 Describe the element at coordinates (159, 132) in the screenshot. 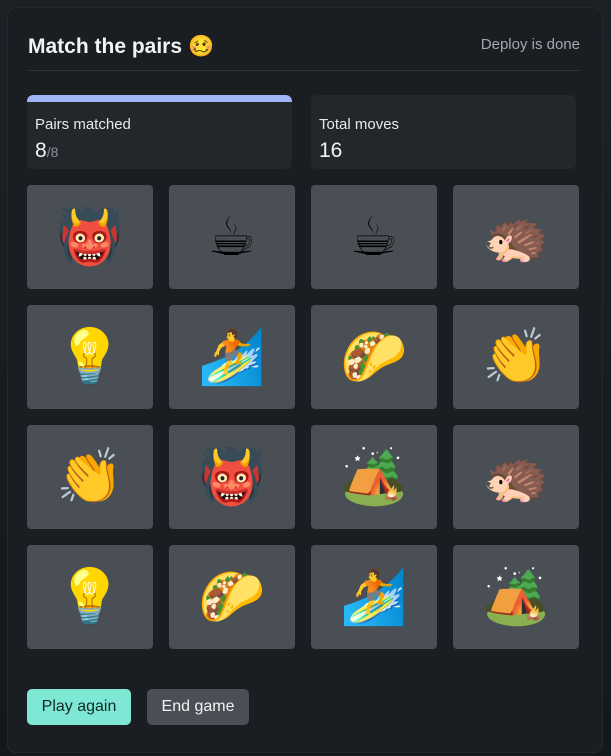

I see `pairs-matched-card: Pairs matched 8/8` at that location.